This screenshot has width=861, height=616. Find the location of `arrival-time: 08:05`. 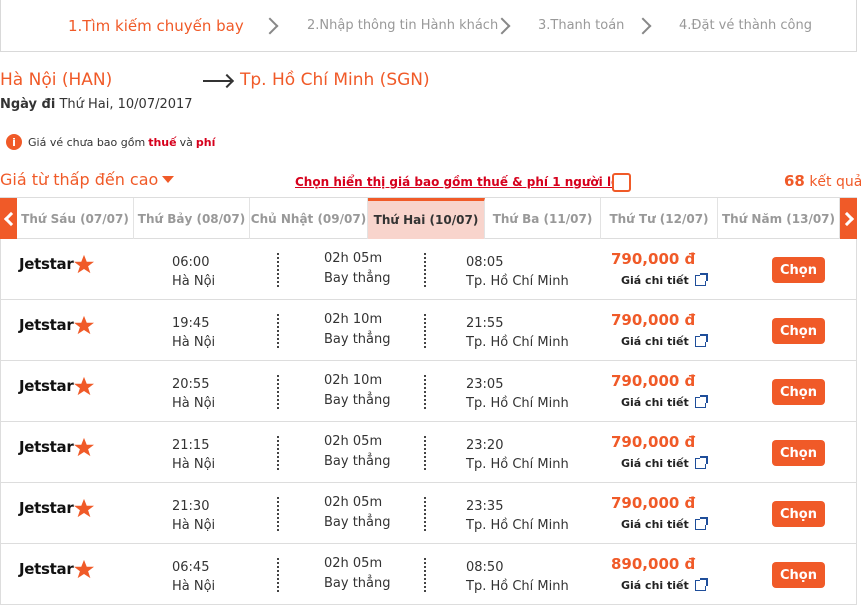

arrival-time: 08:05 is located at coordinates (485, 262).